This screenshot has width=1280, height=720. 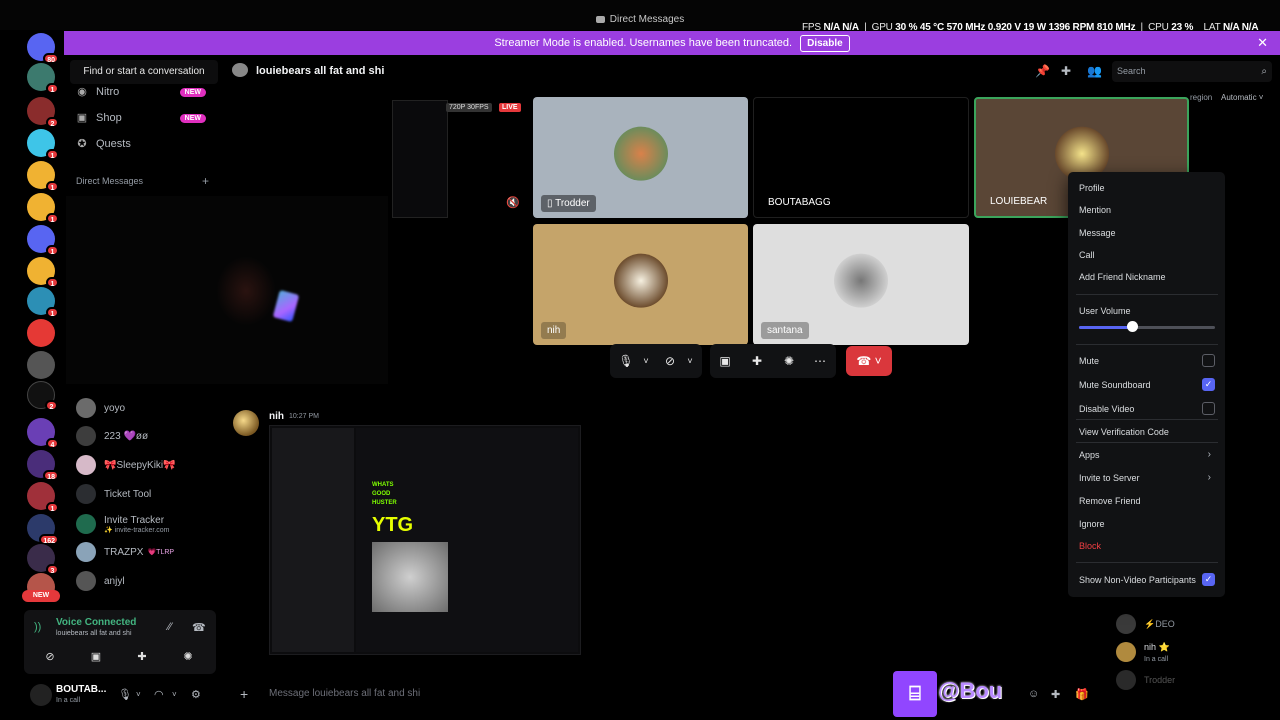 I want to click on video-tile: santana, so click(x=861, y=284).